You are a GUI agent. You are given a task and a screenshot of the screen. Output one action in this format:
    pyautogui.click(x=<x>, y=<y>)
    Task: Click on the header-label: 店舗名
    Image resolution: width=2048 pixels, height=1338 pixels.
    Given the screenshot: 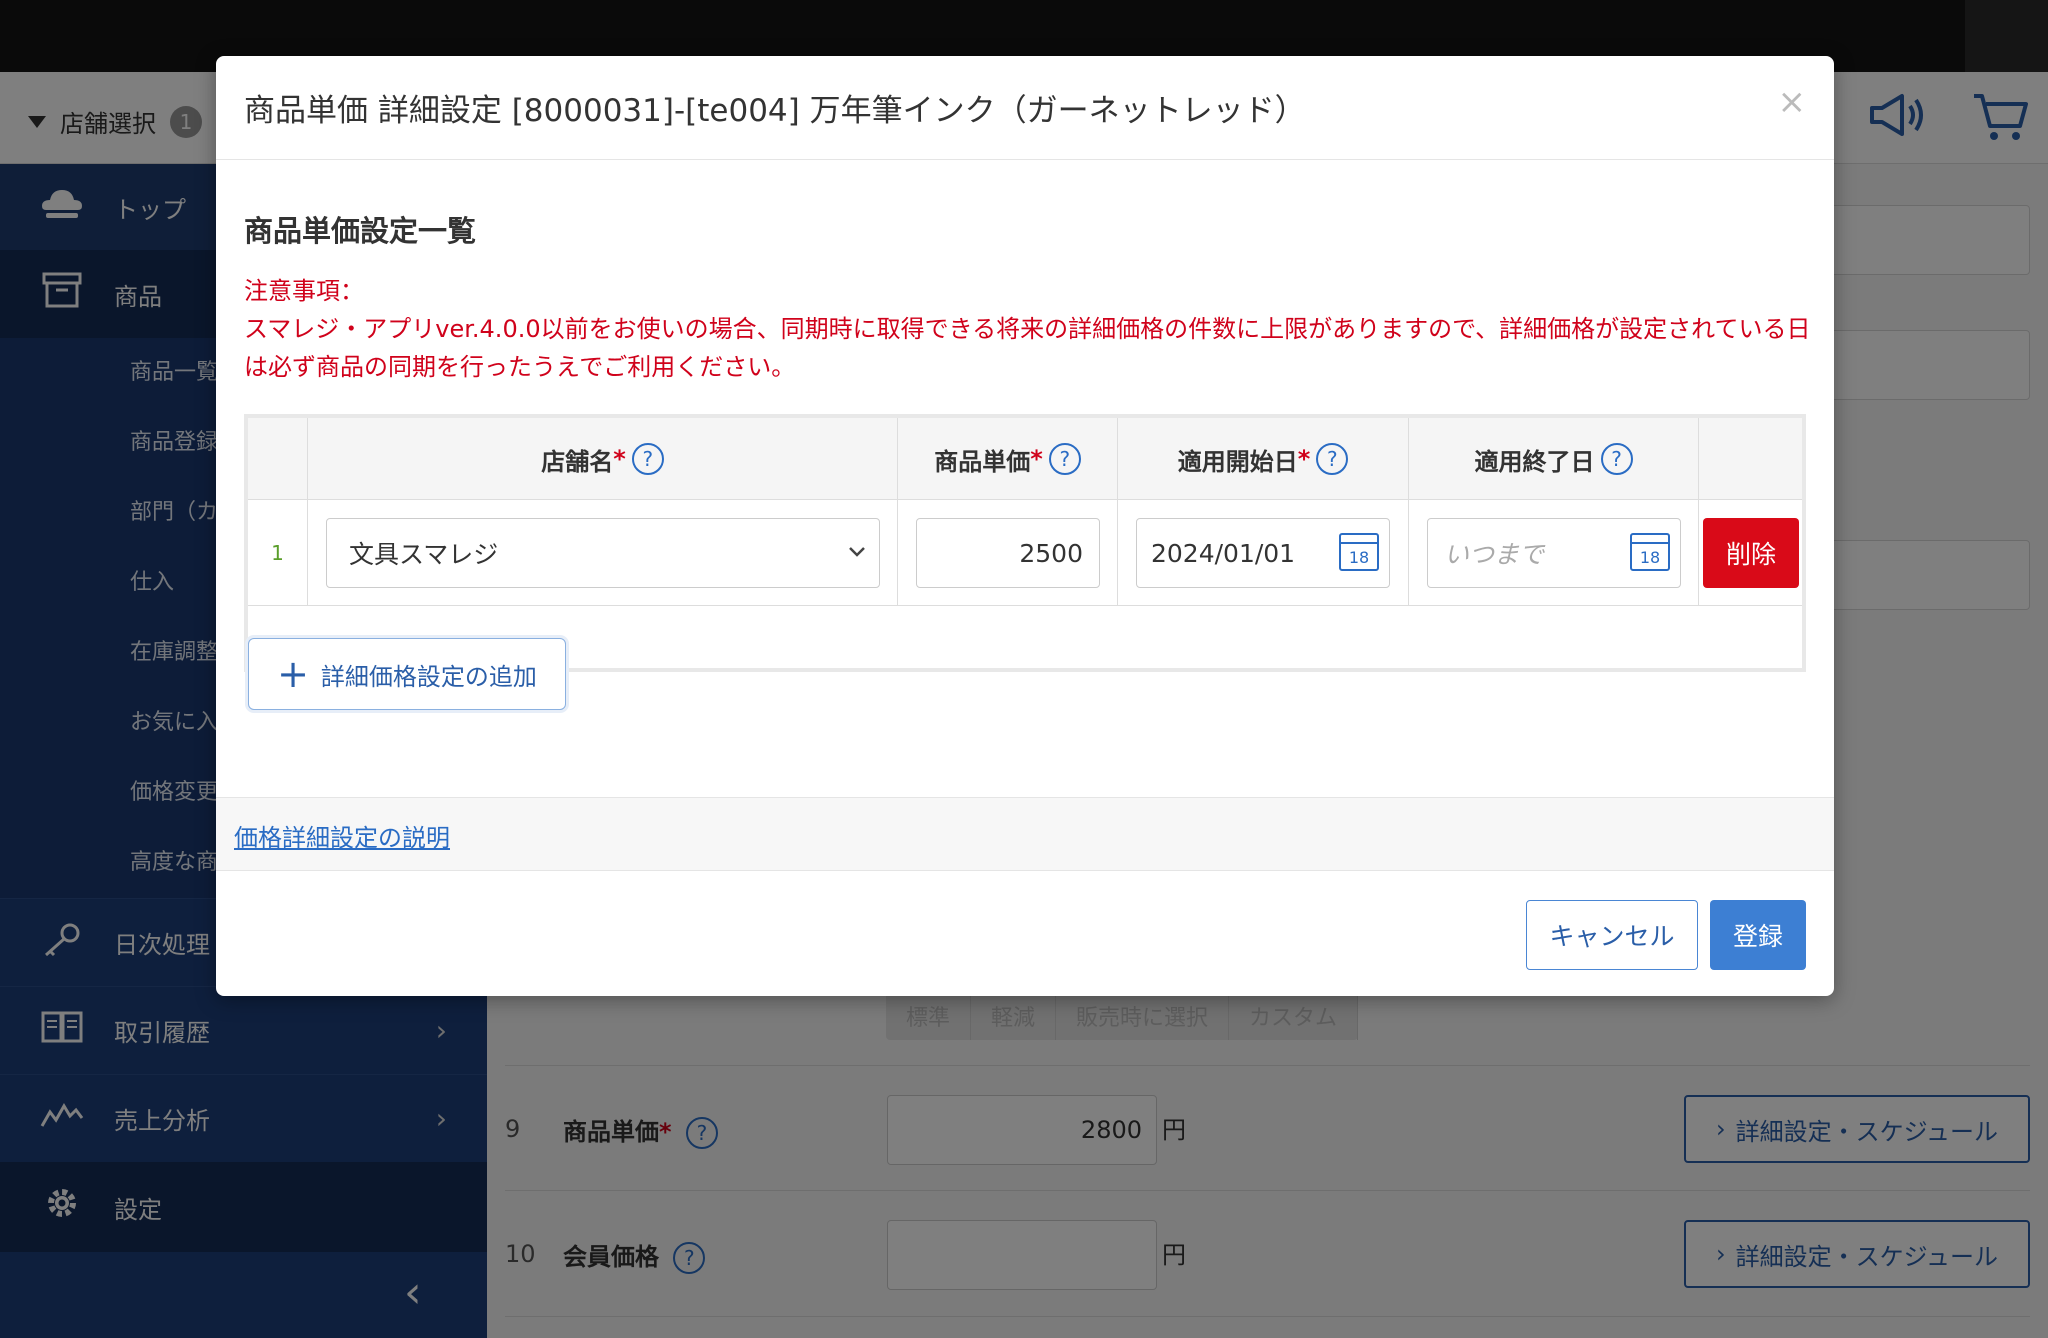 What is the action you would take?
    pyautogui.click(x=577, y=461)
    